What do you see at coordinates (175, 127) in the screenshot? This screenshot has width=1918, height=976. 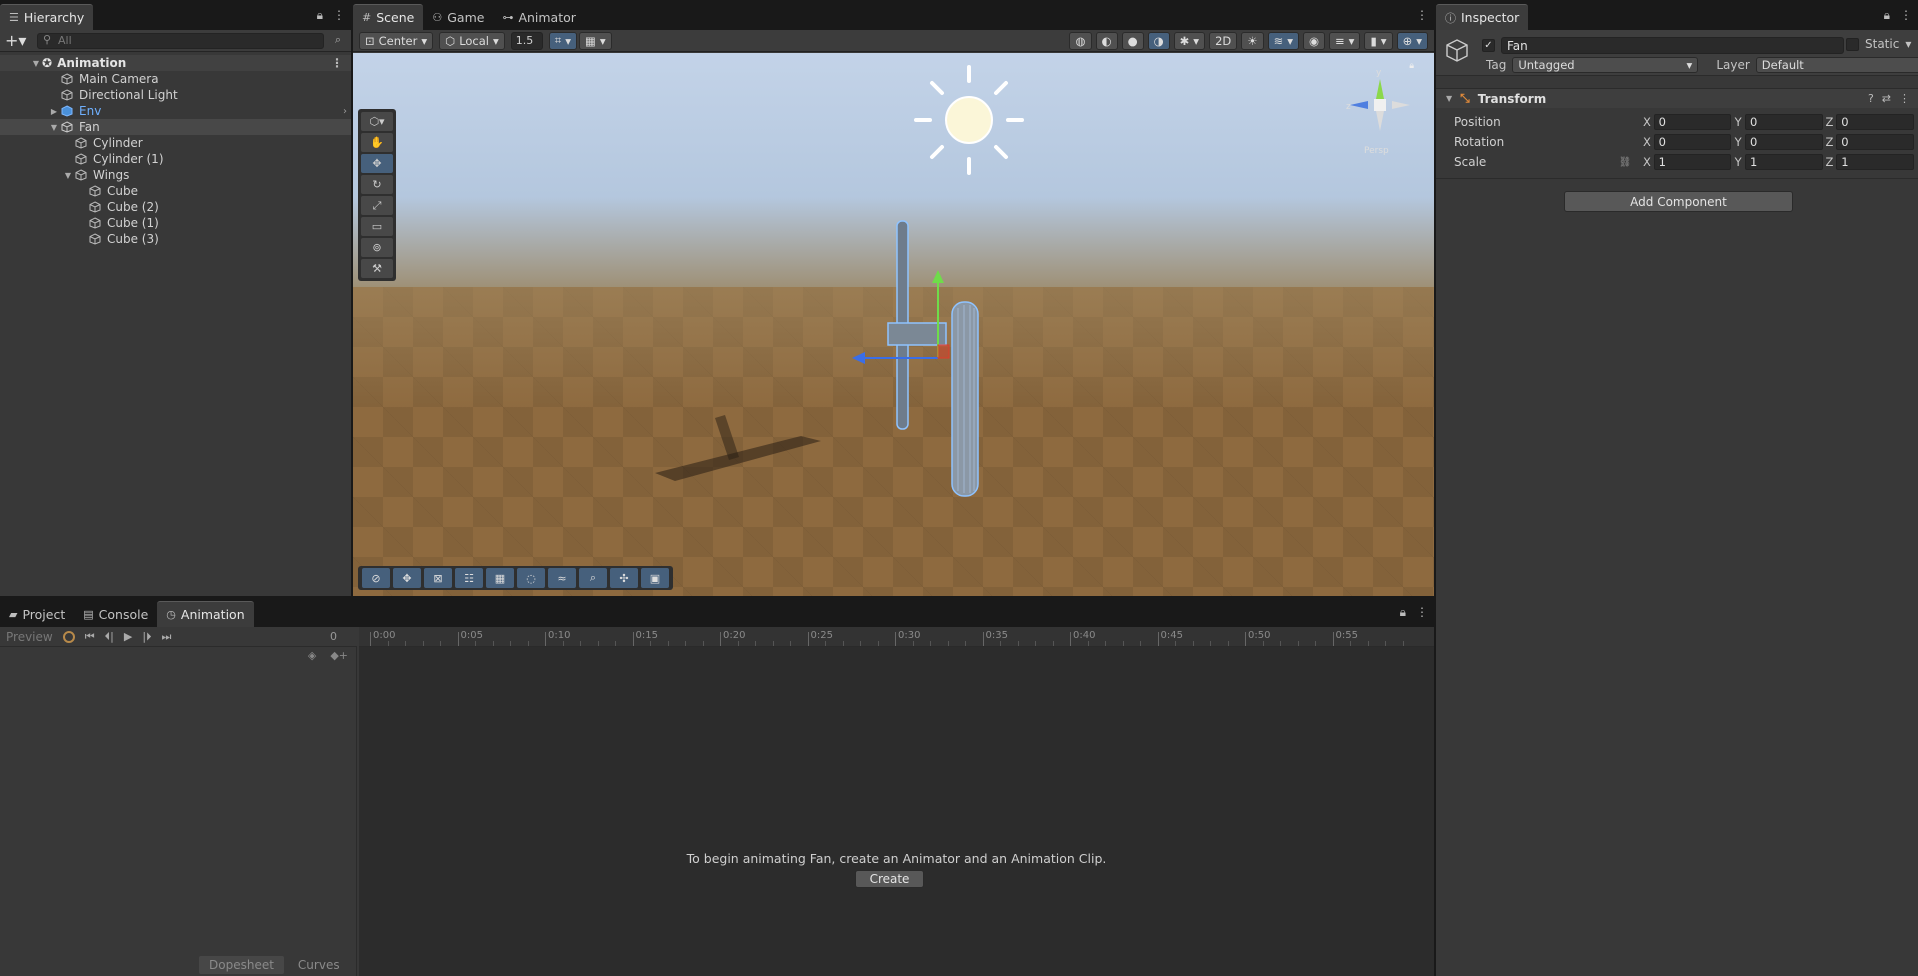 I see `tree-item-fan: ▼ Fan` at bounding box center [175, 127].